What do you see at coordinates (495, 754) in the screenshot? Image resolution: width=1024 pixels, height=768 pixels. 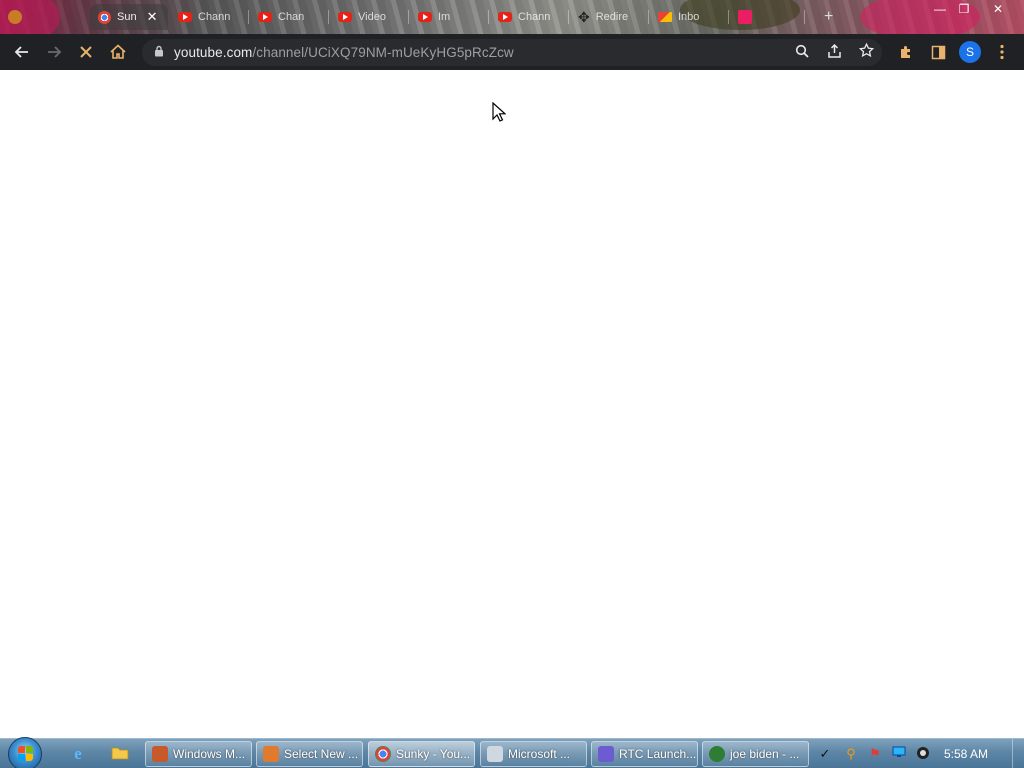 I see `microsoft-app-icon` at bounding box center [495, 754].